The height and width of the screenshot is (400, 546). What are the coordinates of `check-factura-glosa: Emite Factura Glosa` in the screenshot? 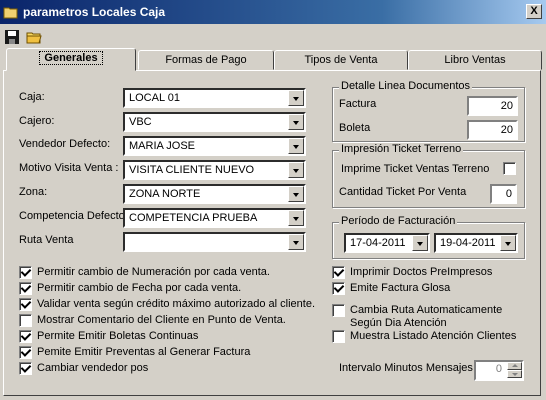 It's located at (391, 288).